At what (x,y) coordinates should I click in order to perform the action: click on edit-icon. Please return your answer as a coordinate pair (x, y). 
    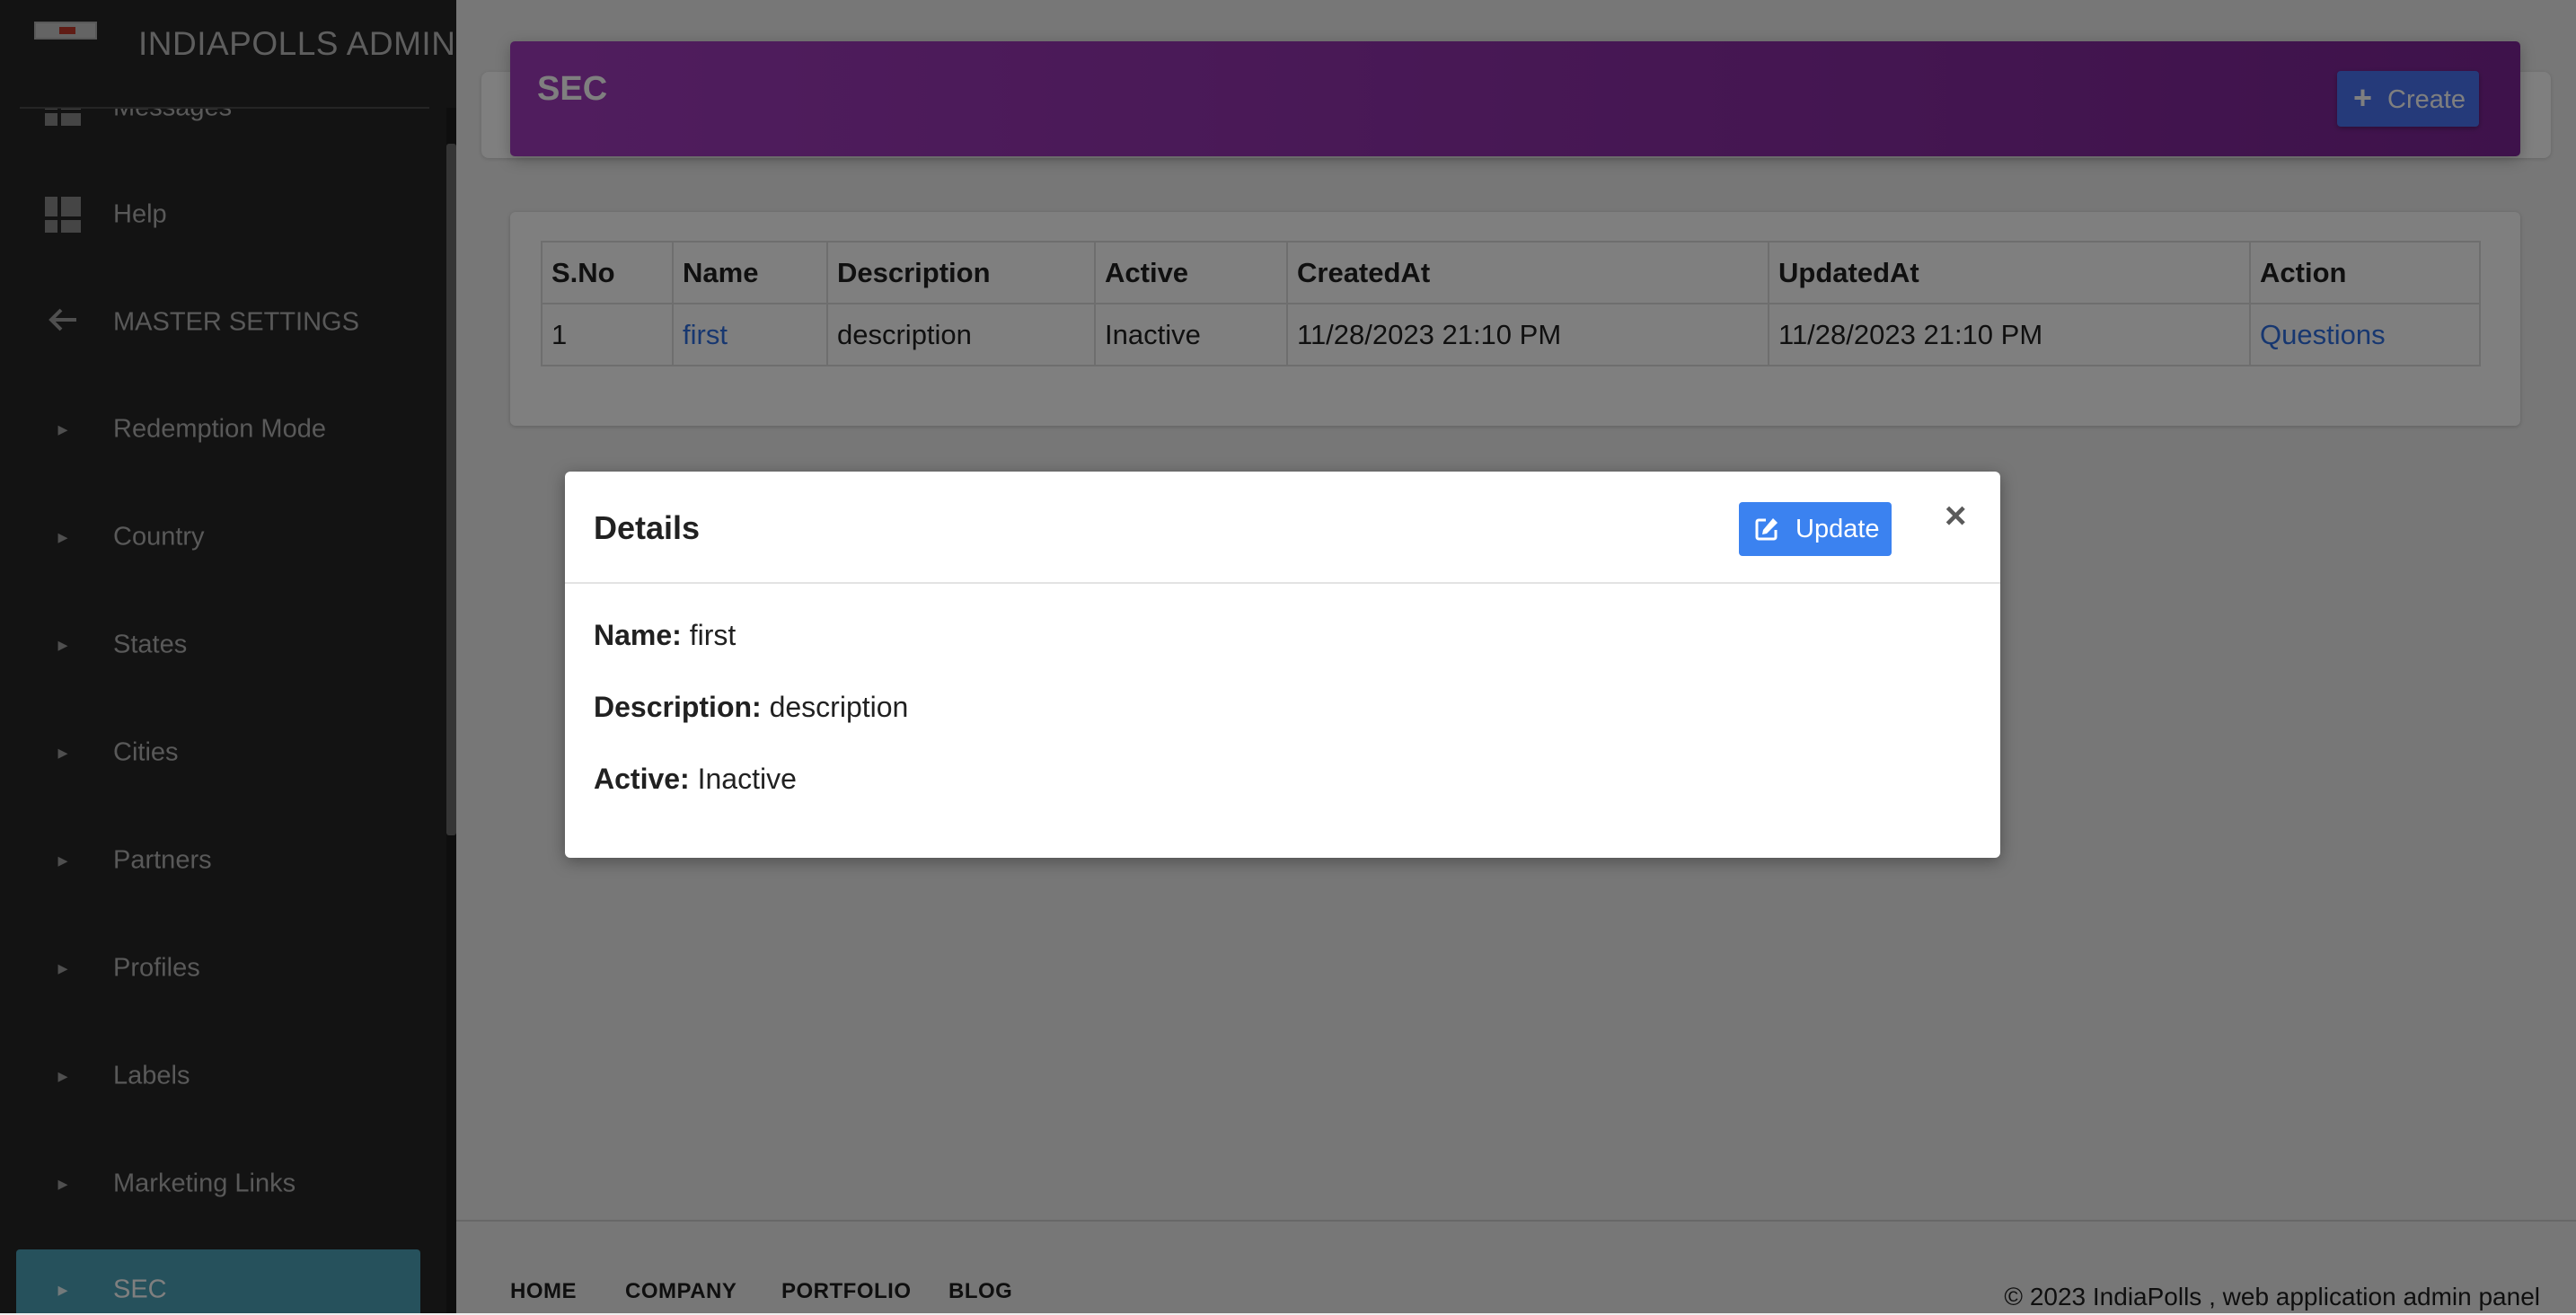
    Looking at the image, I should click on (1766, 529).